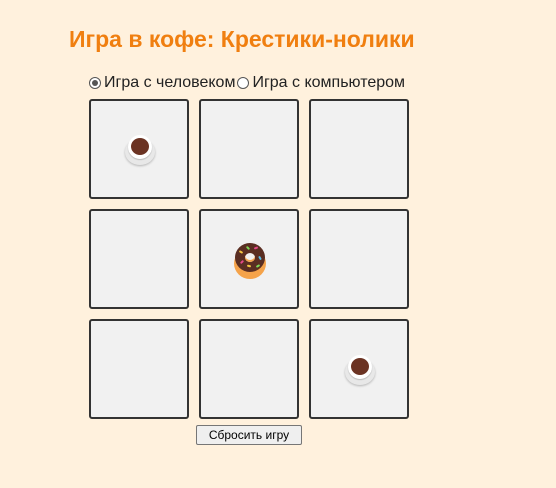 The image size is (556, 488). I want to click on mode-human: Игра с человеком, so click(162, 83).